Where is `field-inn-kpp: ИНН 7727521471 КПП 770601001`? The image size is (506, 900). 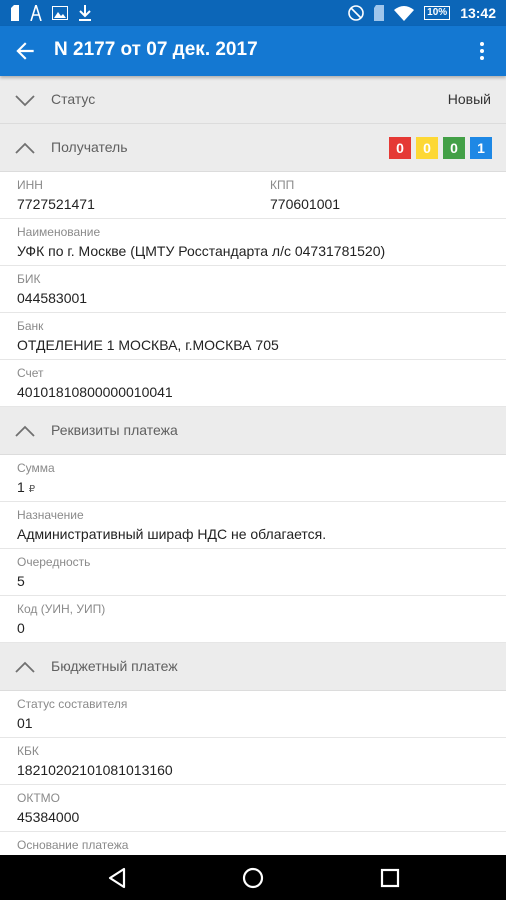 field-inn-kpp: ИНН 7727521471 КПП 770601001 is located at coordinates (253, 195).